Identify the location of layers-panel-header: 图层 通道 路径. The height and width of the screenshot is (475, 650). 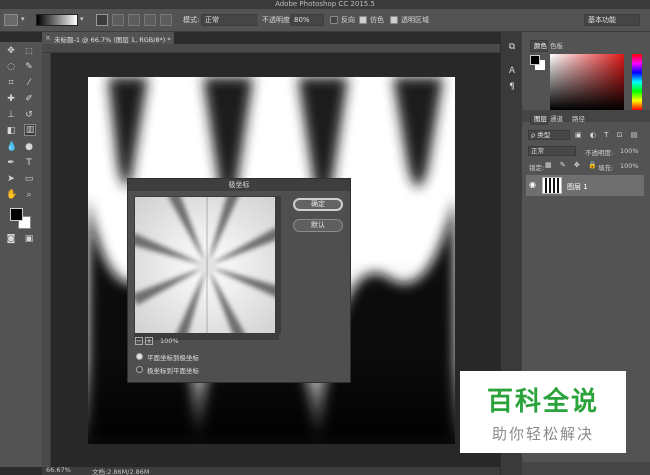
(586, 117).